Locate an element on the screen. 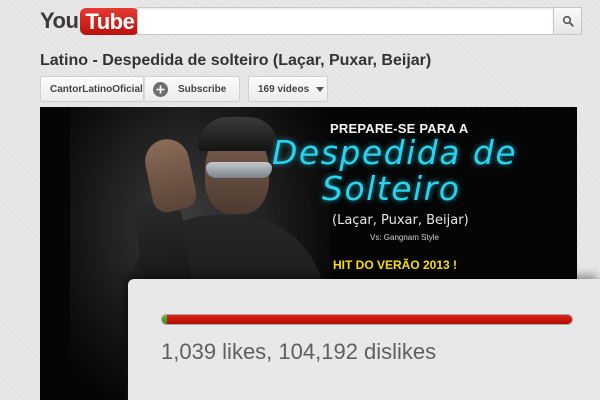  magnifier-icon is located at coordinates (568, 21).